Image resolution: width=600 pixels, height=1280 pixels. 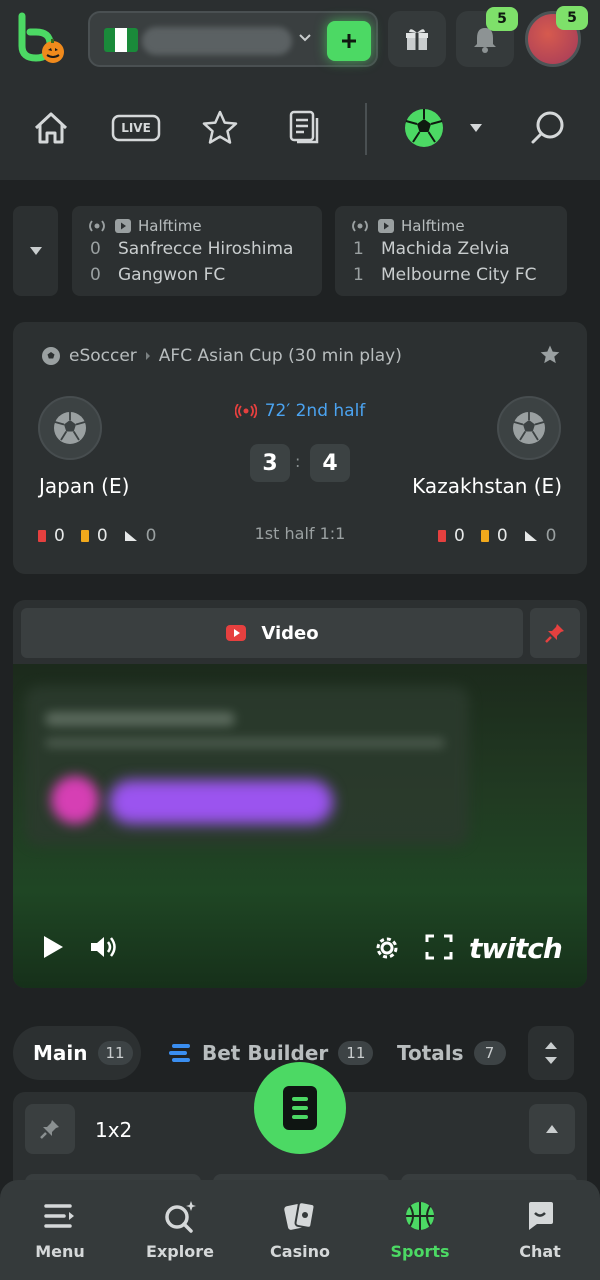 I want to click on profile-avatar: 5, so click(x=556, y=36).